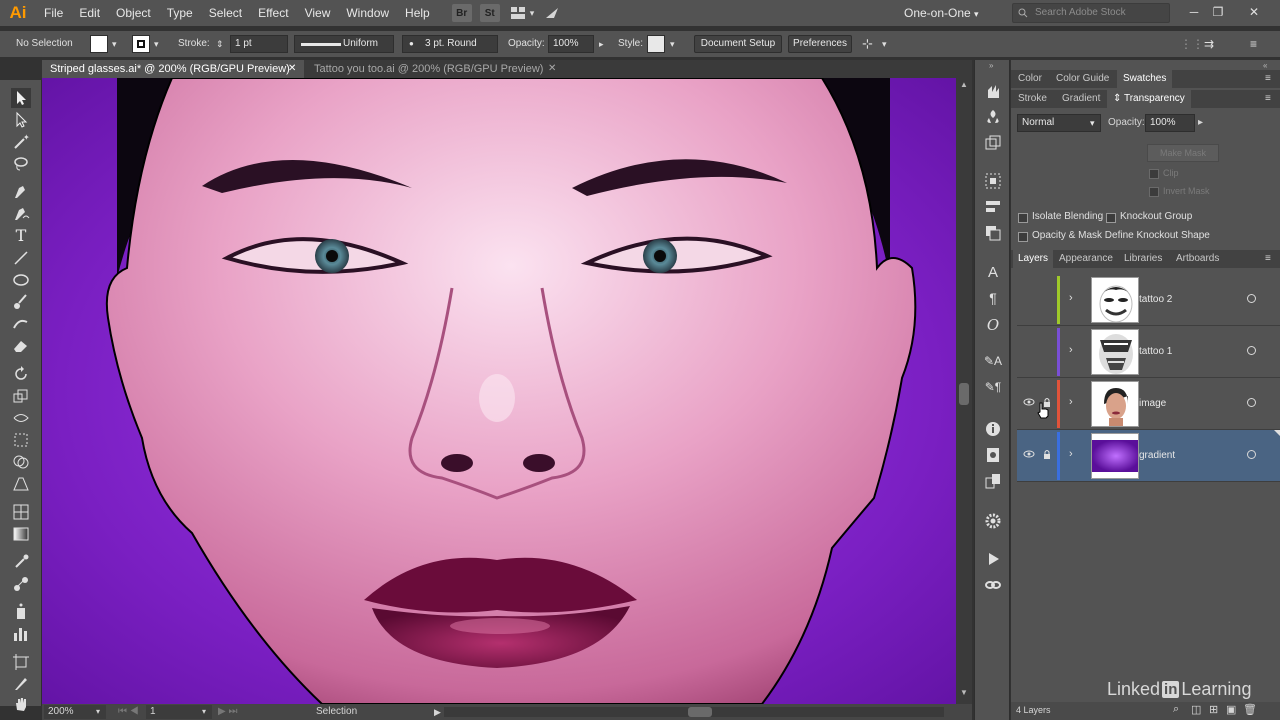 The height and width of the screenshot is (720, 1280). What do you see at coordinates (964, 692) in the screenshot?
I see `scroll-down-icon: ▼` at bounding box center [964, 692].